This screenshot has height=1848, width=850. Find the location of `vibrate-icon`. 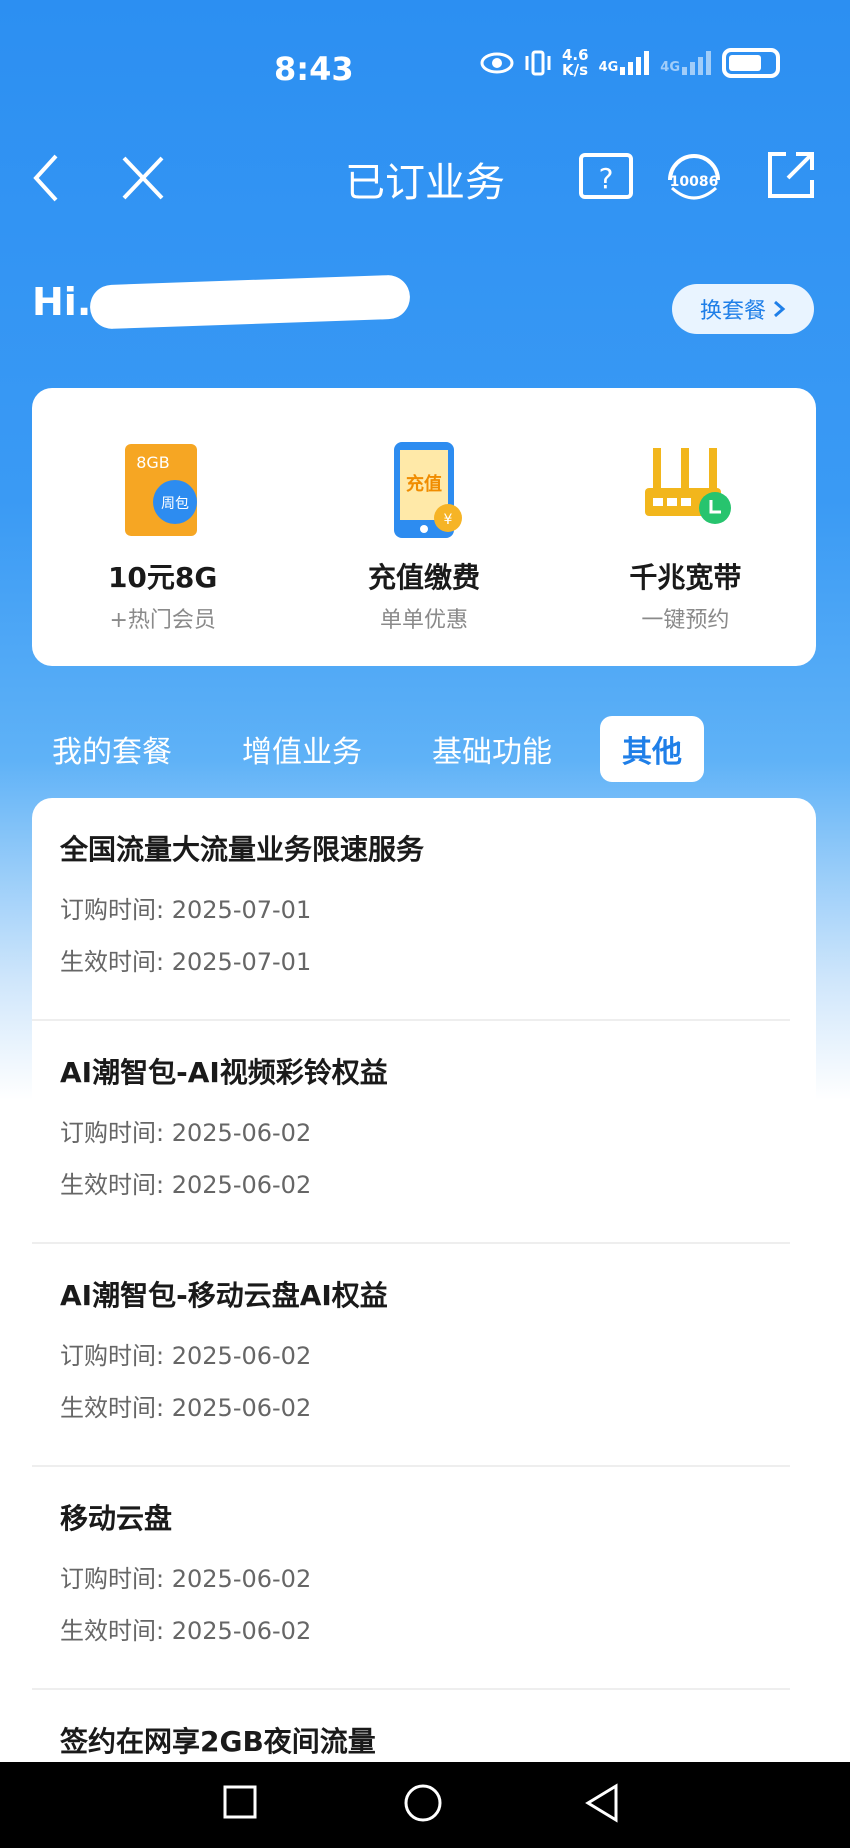

vibrate-icon is located at coordinates (538, 63).